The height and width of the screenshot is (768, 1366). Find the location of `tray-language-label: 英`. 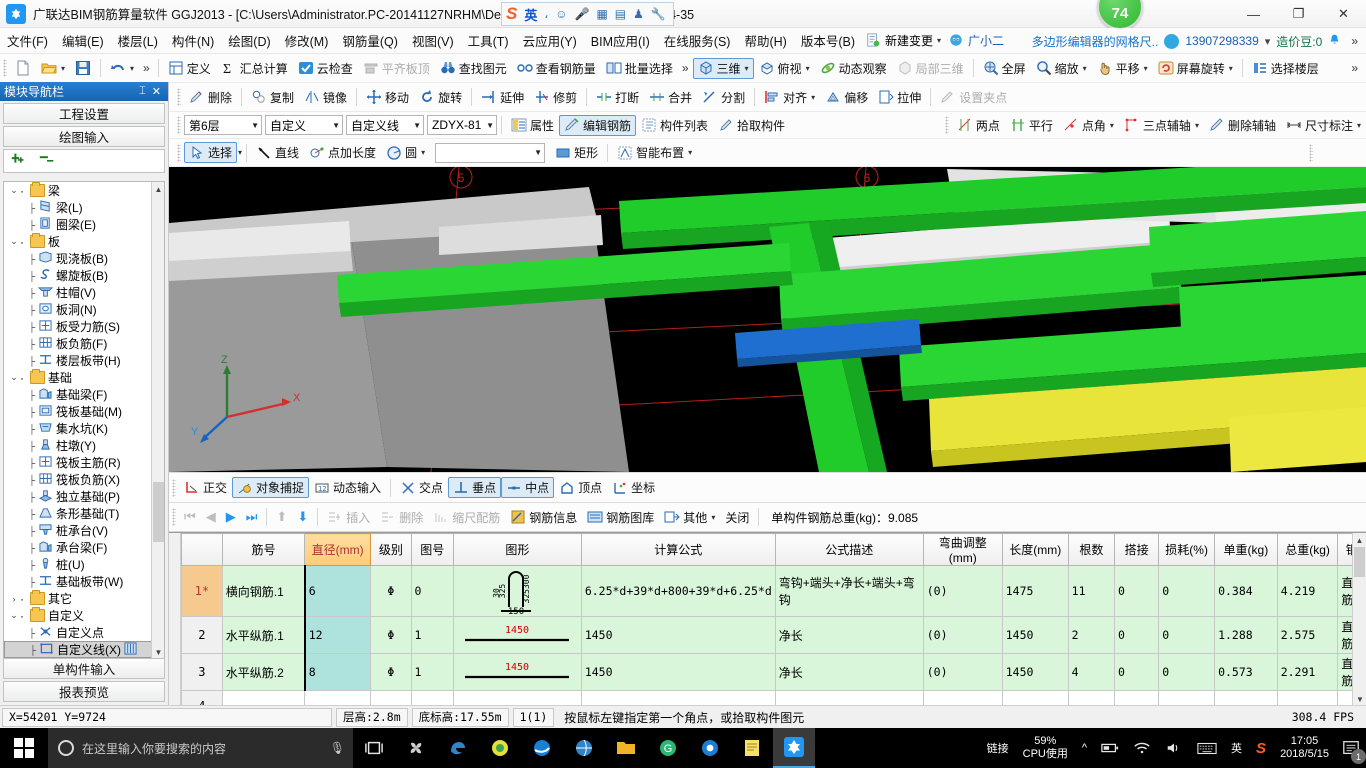

tray-language-label: 英 is located at coordinates (1236, 748).